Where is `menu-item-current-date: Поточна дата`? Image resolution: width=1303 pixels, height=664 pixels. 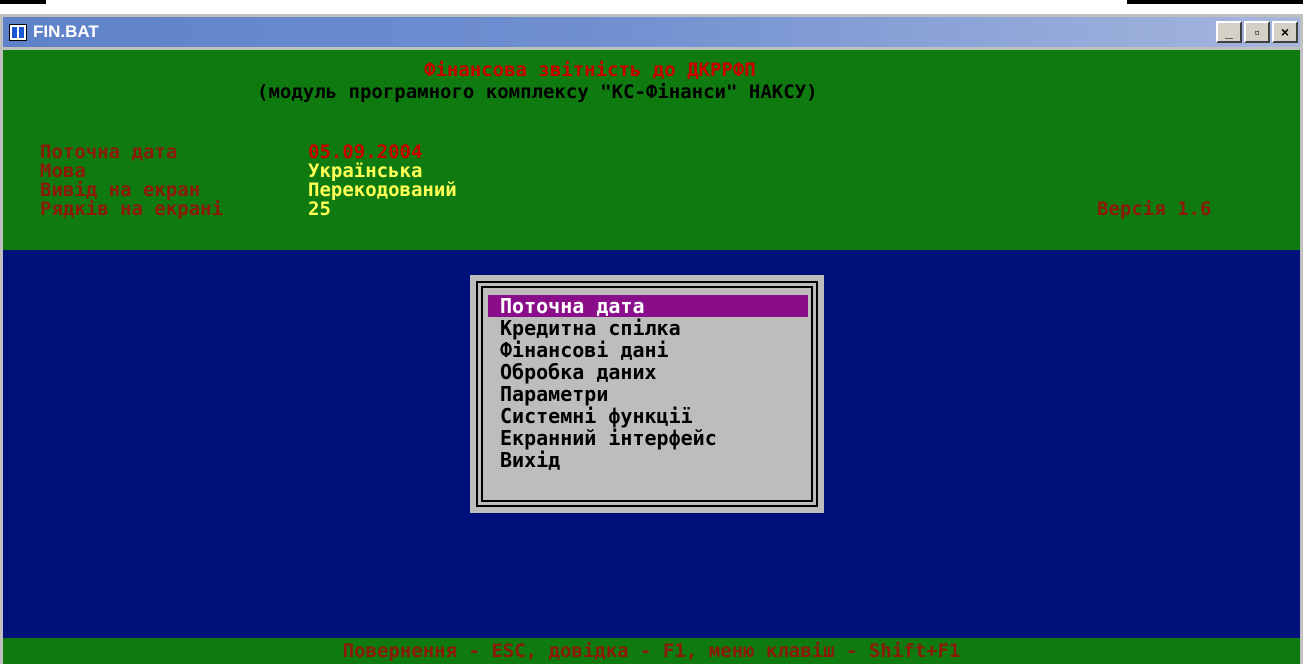
menu-item-current-date: Поточна дата is located at coordinates (648, 306).